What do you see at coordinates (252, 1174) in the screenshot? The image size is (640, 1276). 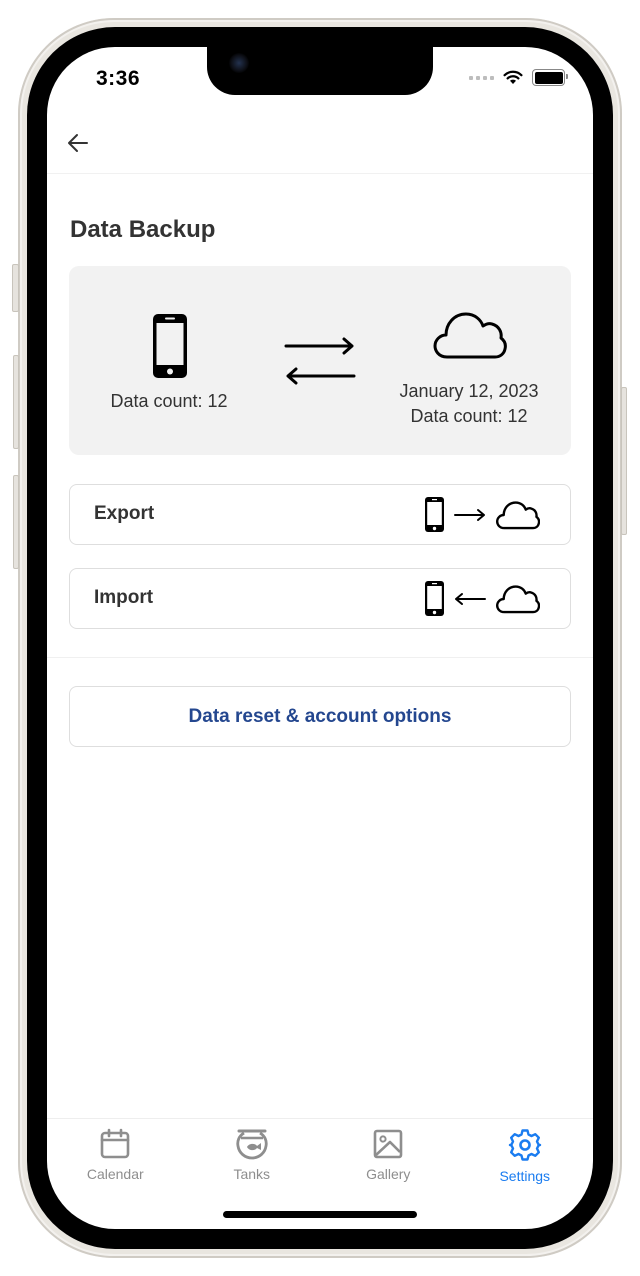 I see `tab-label: Tanks` at bounding box center [252, 1174].